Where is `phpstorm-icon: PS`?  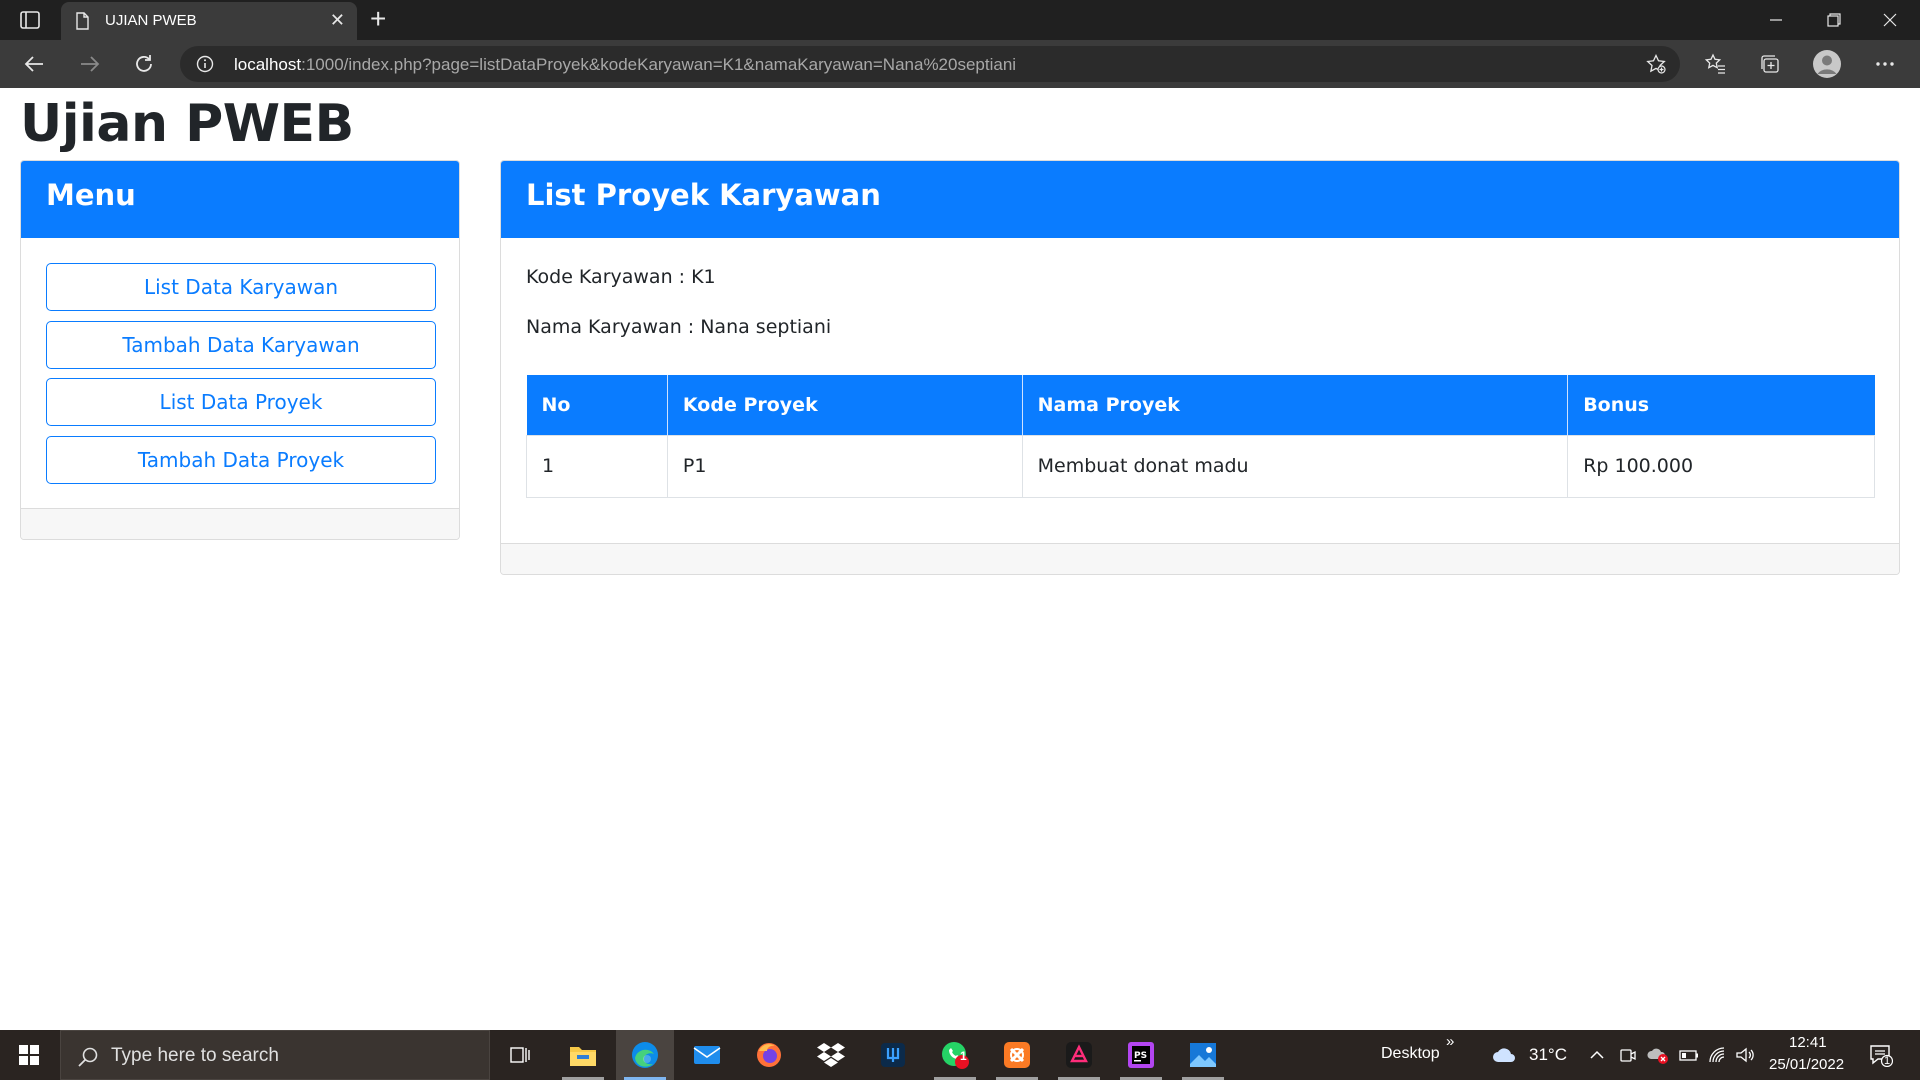
phpstorm-icon: PS is located at coordinates (1141, 1055).